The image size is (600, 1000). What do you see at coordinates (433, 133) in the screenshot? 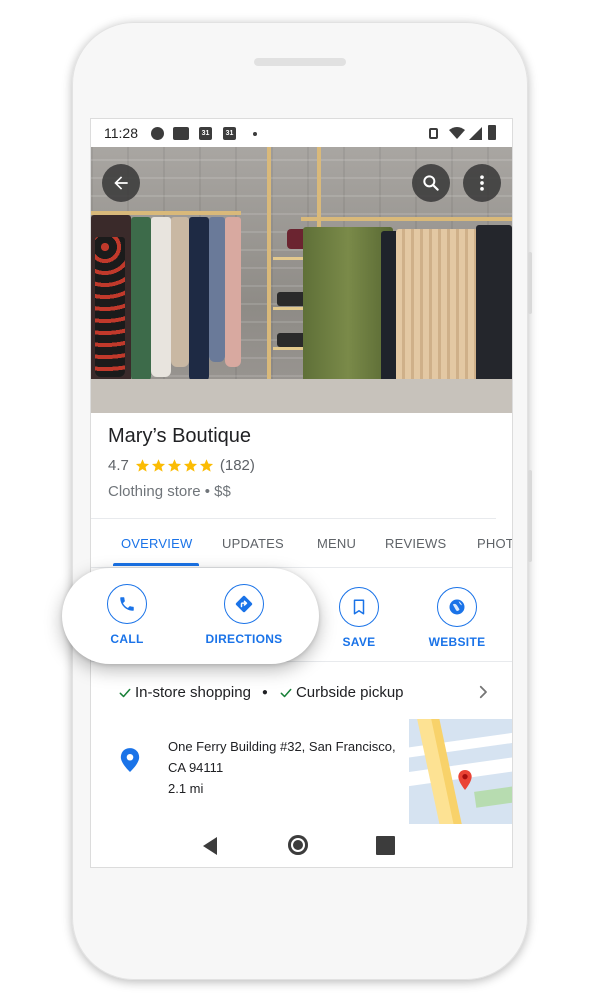
I see `vibrate-icon` at bounding box center [433, 133].